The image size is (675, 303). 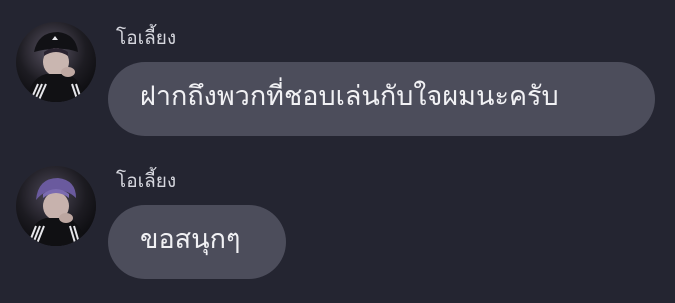 What do you see at coordinates (197, 242) in the screenshot?
I see `message-bubble: ขอสนุกๆ` at bounding box center [197, 242].